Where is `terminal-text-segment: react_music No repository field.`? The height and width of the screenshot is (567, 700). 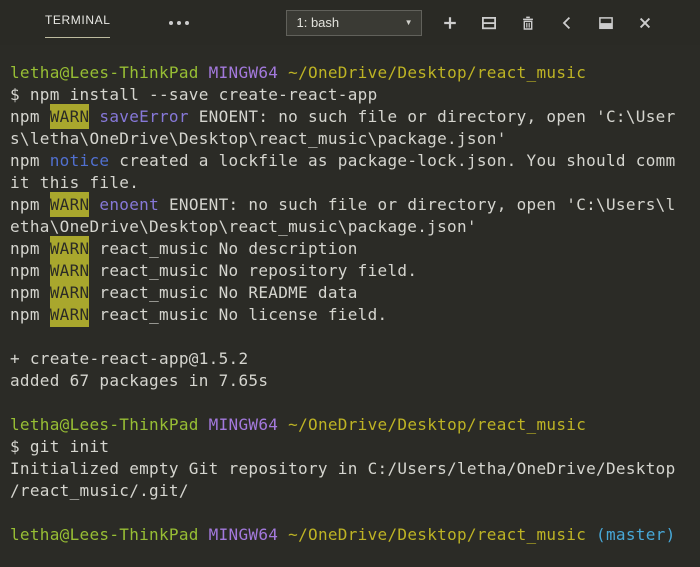
terminal-text-segment: react_music No repository field. is located at coordinates (253, 270).